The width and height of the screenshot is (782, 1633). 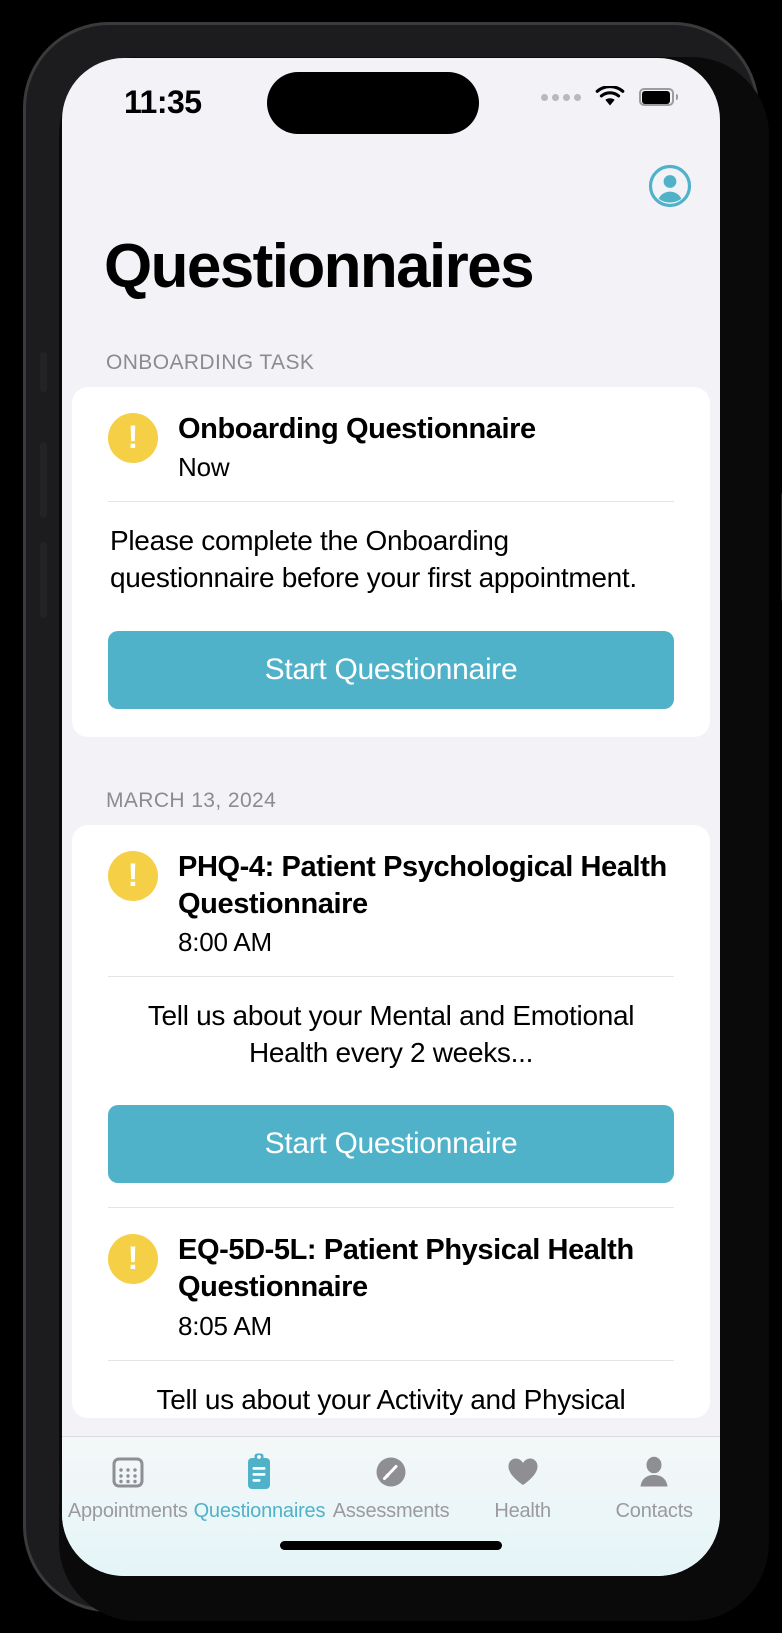 What do you see at coordinates (391, 1545) in the screenshot?
I see `home-indicator` at bounding box center [391, 1545].